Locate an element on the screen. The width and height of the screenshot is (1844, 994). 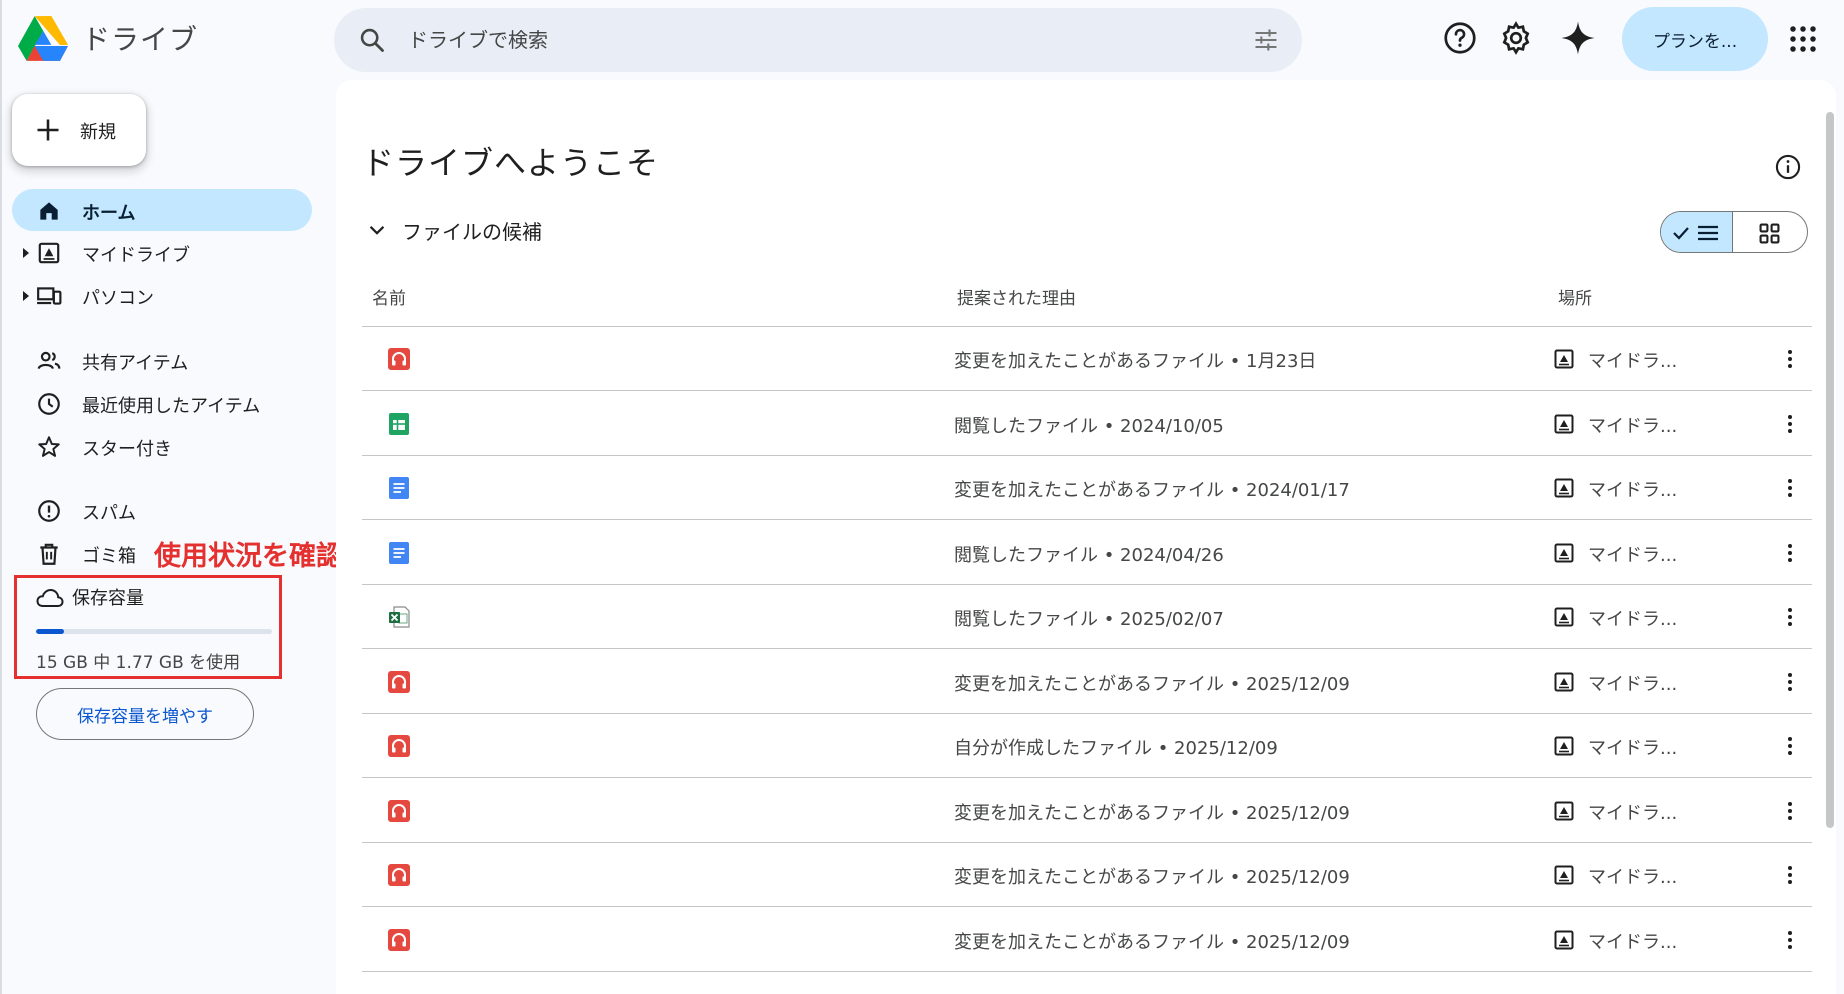
list-view-check-icon is located at coordinates (1695, 233).